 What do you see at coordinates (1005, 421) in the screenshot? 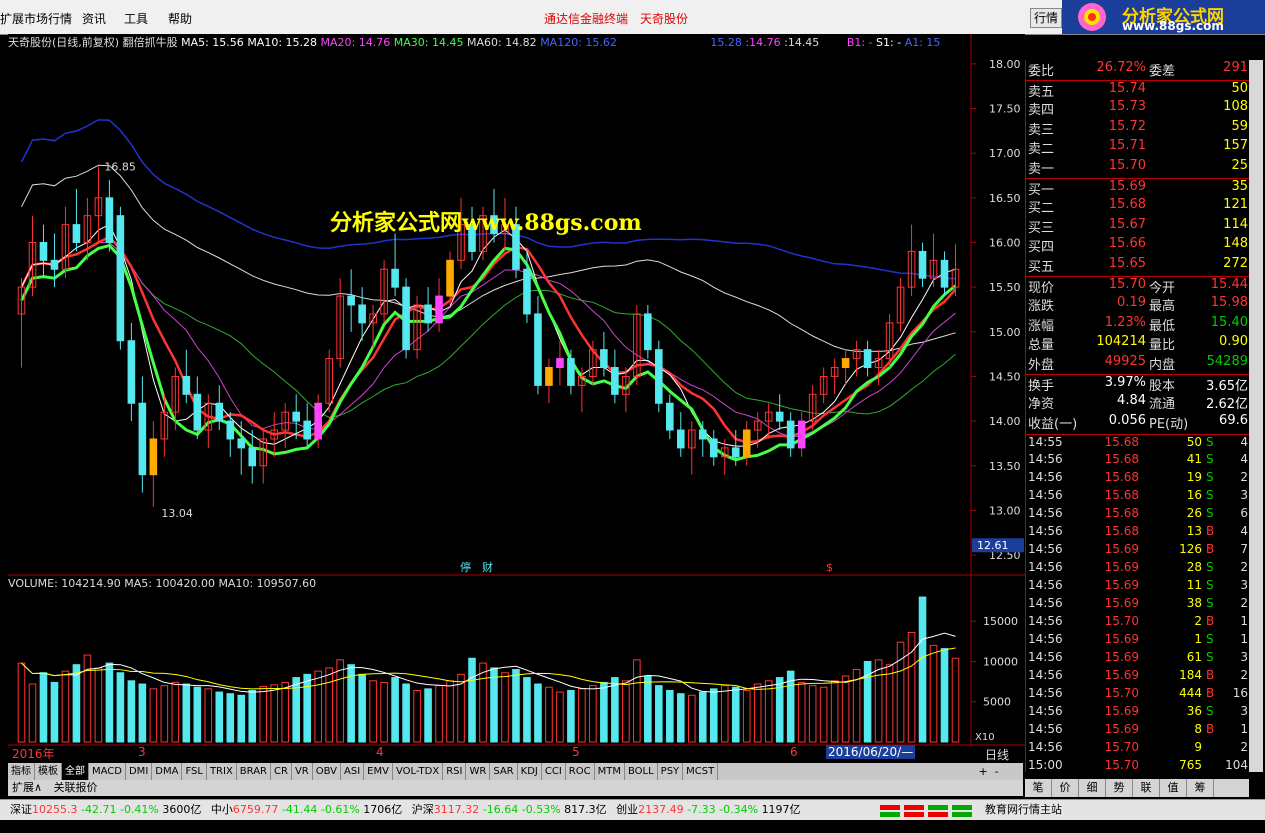
I see `price-tick-label: 14.00` at bounding box center [1005, 421].